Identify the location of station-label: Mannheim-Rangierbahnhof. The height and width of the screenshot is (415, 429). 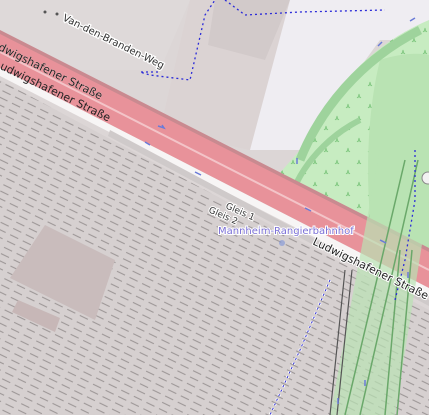
(286, 231).